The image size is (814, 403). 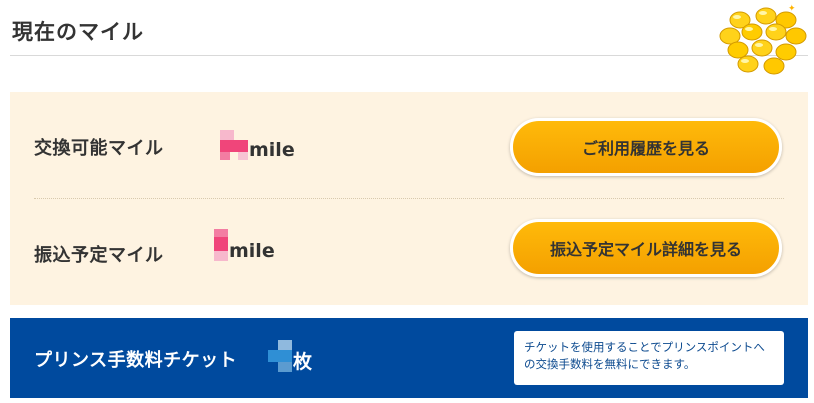 What do you see at coordinates (646, 248) in the screenshot?
I see `scheduled-miles-detail-button: 振込予定マイル詳細を見る` at bounding box center [646, 248].